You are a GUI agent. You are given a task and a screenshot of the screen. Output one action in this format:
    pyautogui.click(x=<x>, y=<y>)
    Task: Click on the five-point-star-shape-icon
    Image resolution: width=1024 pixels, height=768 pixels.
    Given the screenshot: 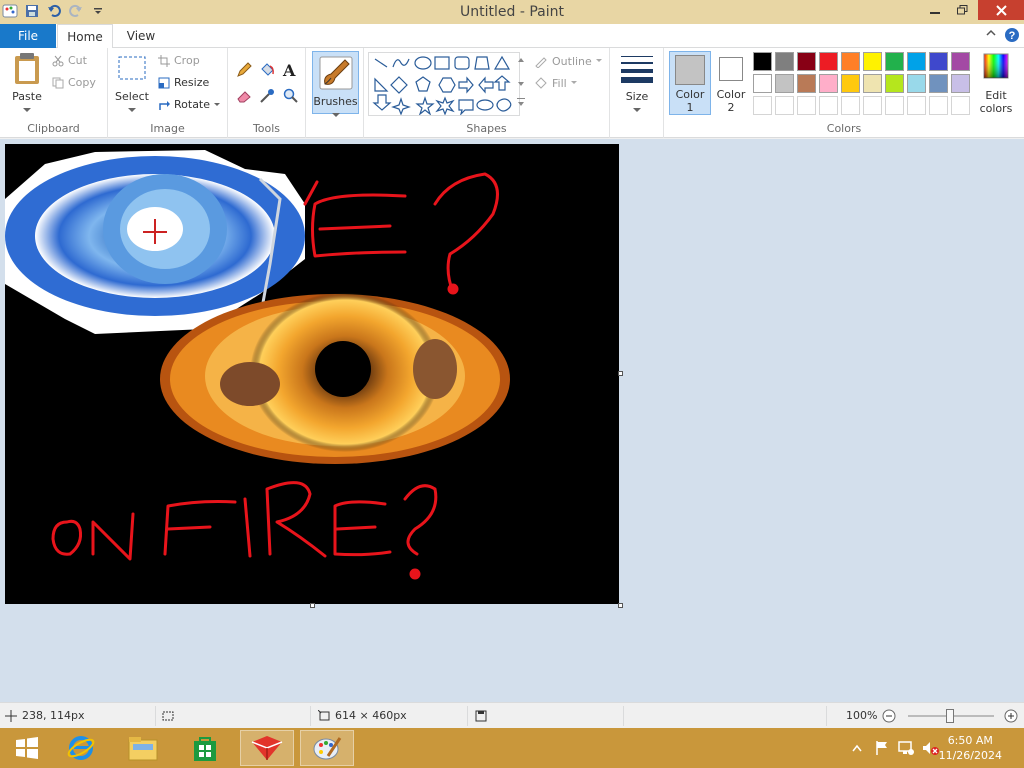 What is the action you would take?
    pyautogui.click(x=425, y=106)
    